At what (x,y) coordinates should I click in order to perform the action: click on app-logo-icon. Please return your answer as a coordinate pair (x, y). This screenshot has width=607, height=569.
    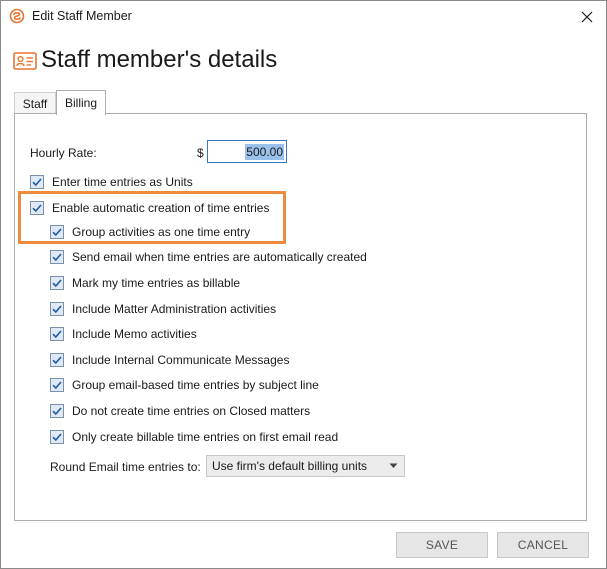
    Looking at the image, I should click on (17, 16).